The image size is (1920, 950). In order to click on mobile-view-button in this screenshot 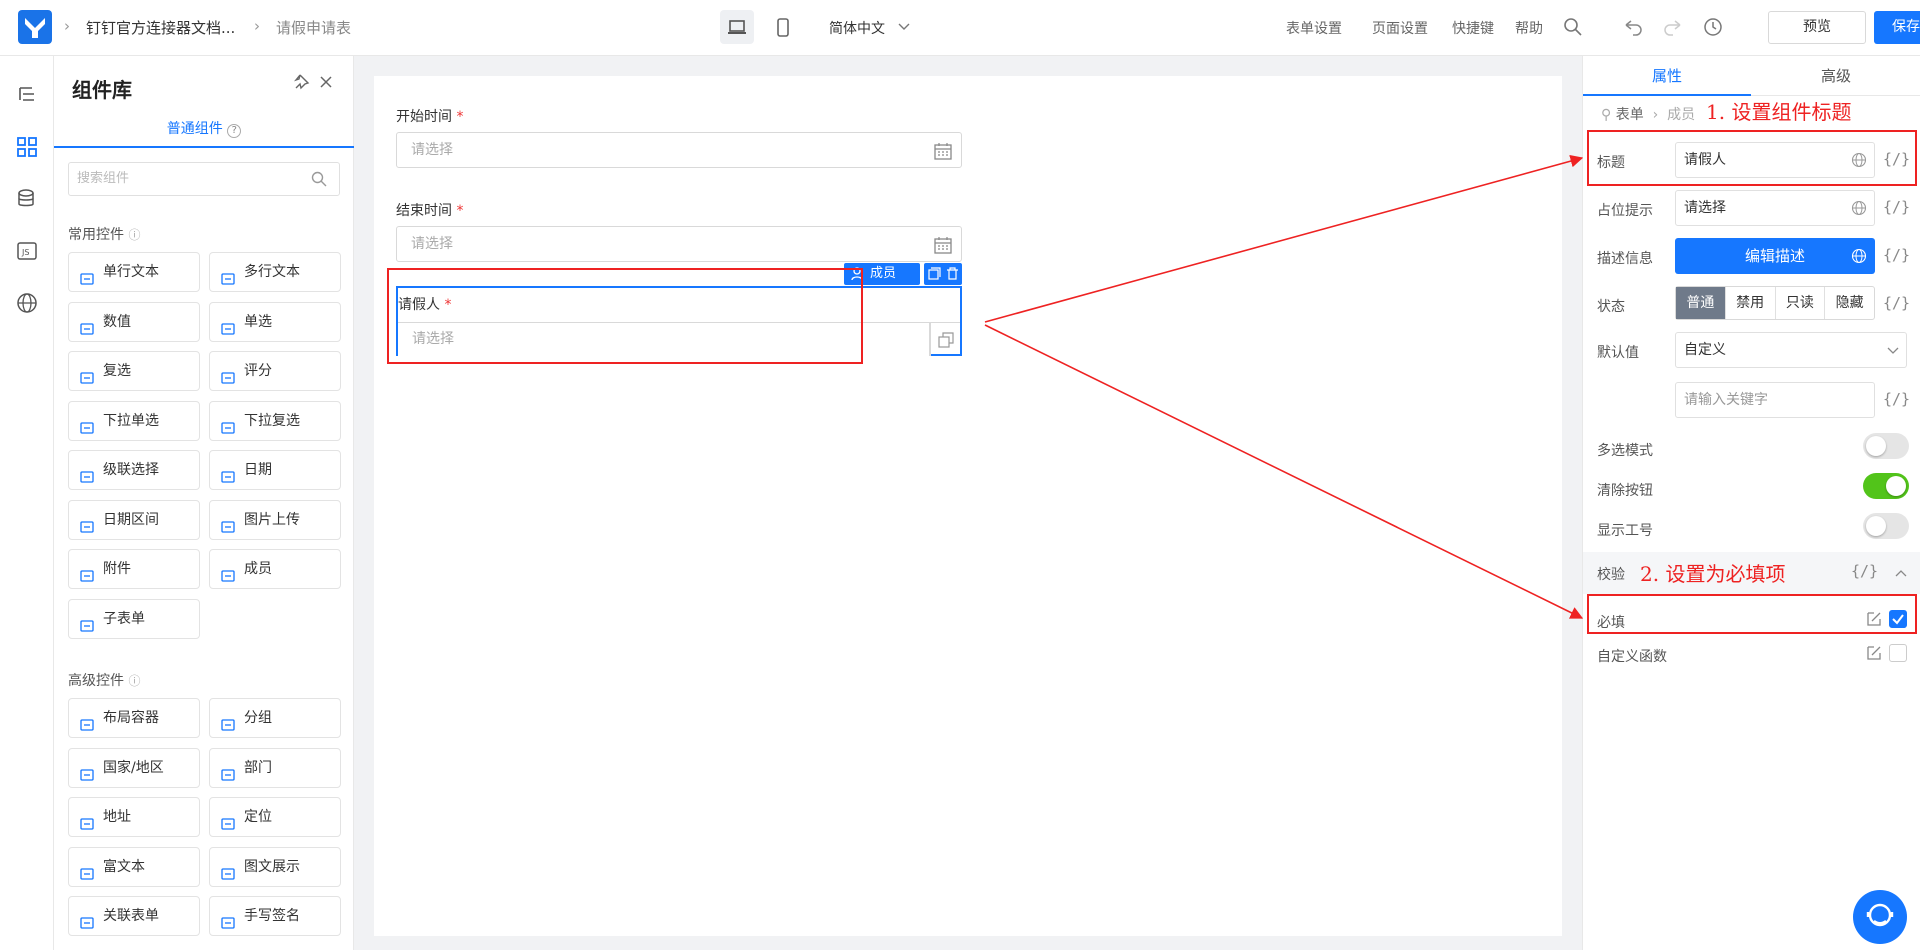, I will do `click(783, 27)`.